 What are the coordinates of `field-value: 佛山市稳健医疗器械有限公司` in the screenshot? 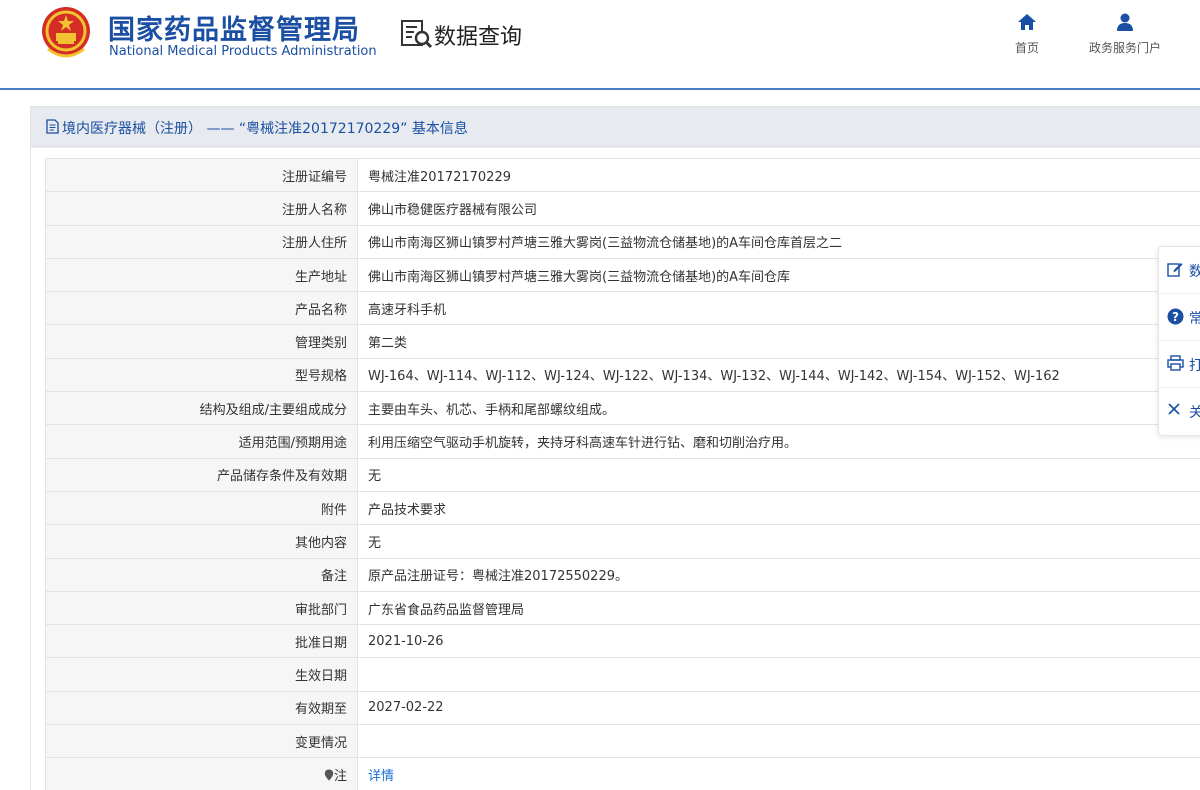 It's located at (778, 208).